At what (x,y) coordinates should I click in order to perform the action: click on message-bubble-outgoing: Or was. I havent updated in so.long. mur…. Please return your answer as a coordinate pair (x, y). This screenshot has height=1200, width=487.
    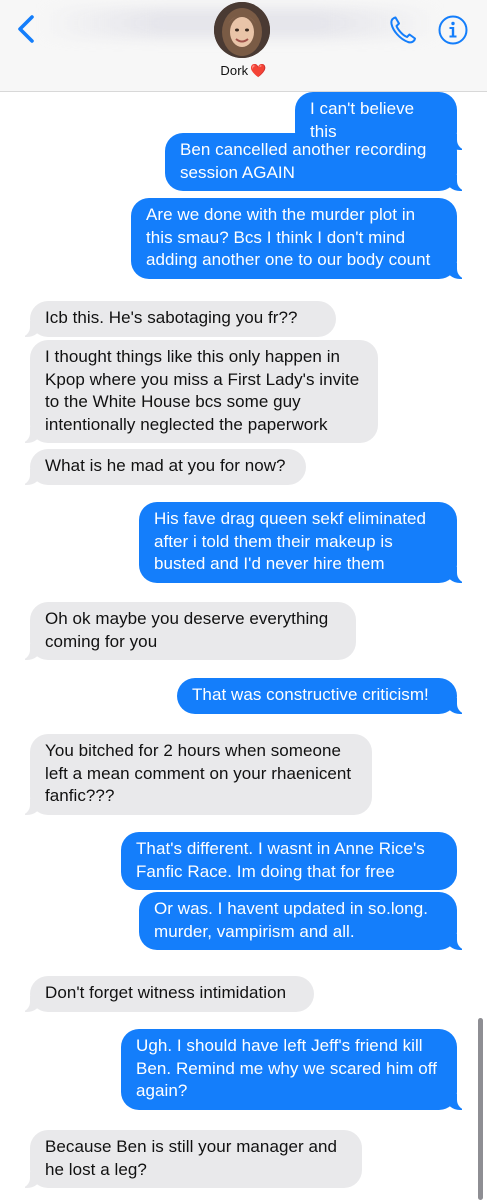
    Looking at the image, I should click on (303, 921).